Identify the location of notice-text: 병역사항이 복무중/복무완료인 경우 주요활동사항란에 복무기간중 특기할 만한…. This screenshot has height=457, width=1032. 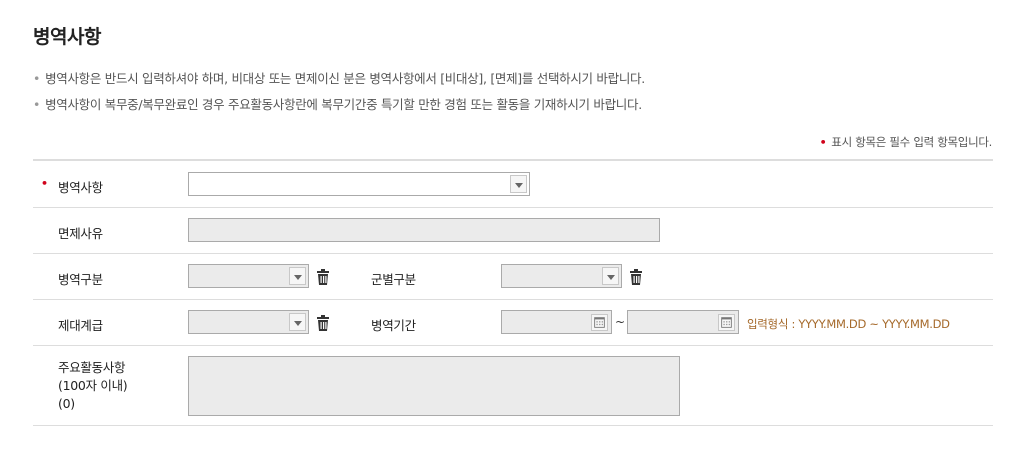
(343, 104).